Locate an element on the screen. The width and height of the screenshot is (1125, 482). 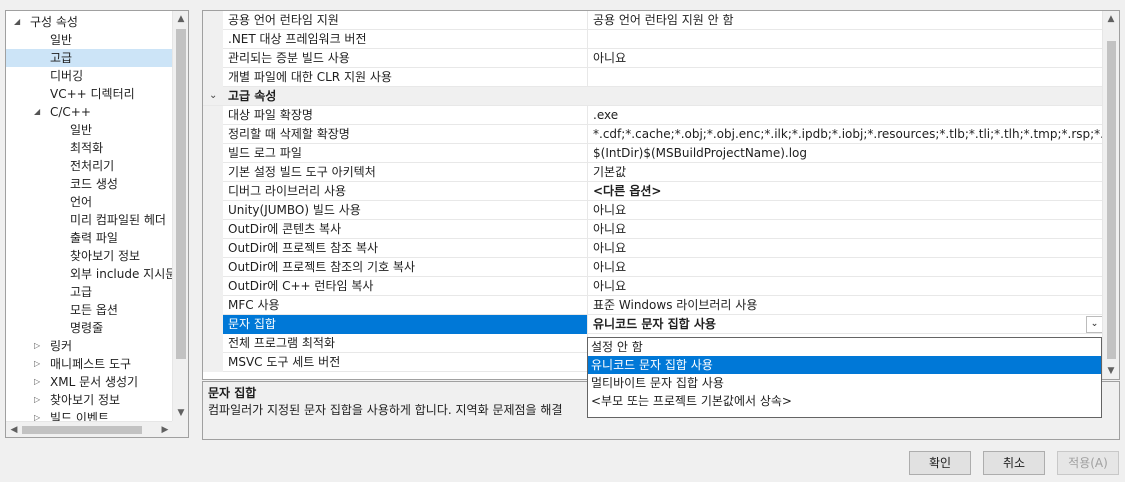
property-row: OutDir에 C++ 런타임 복사 아니요 is located at coordinates (653, 286).